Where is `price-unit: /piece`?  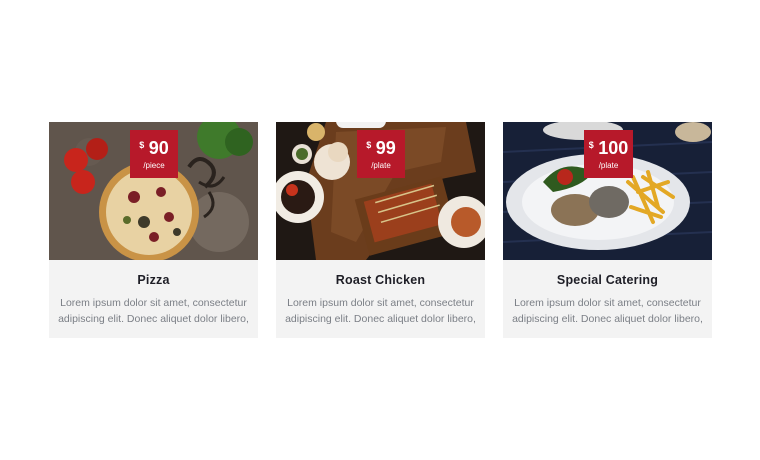 price-unit: /piece is located at coordinates (154, 165).